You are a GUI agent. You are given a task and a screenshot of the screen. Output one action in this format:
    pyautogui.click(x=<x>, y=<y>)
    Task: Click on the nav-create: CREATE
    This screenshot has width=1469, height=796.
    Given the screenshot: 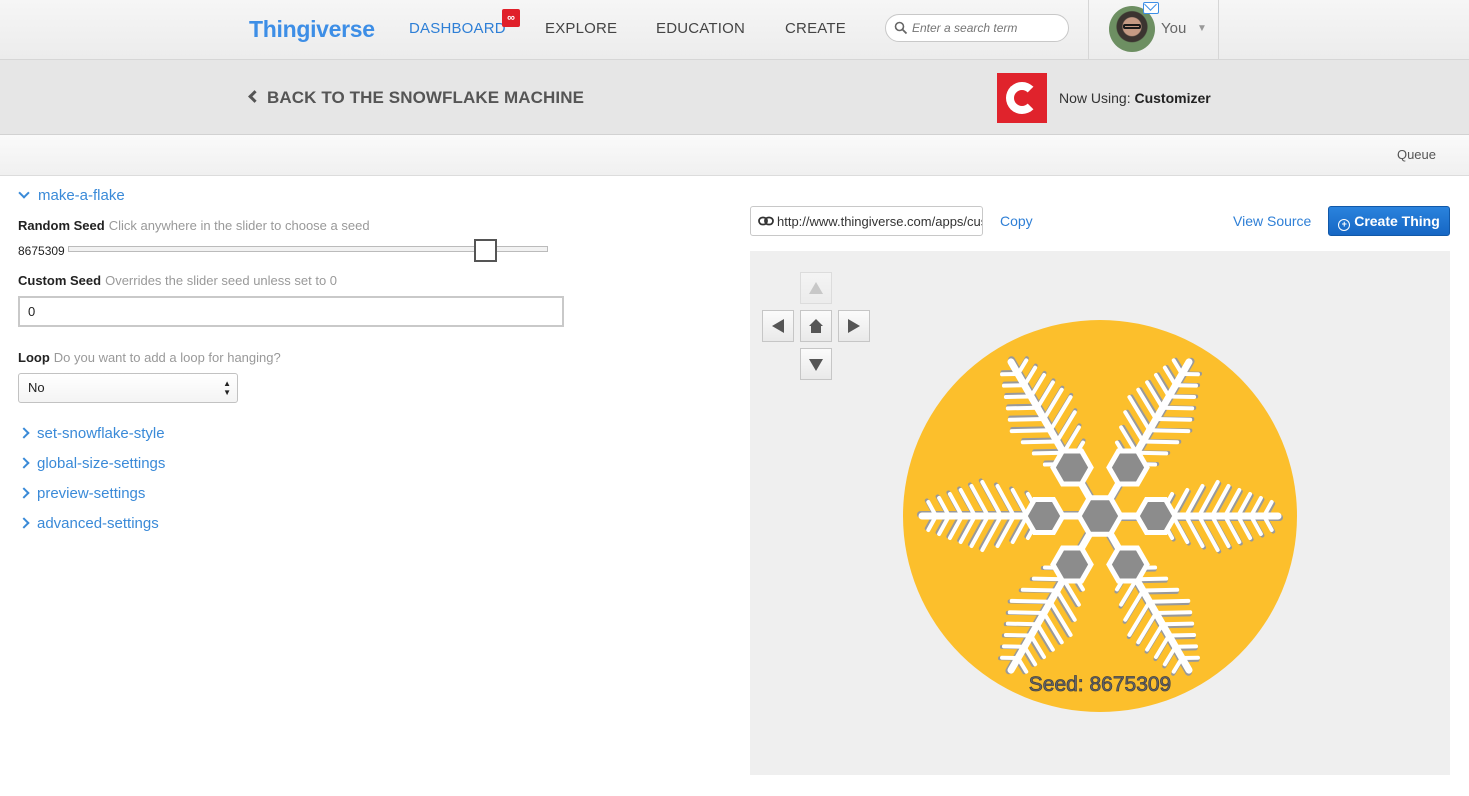 What is the action you would take?
    pyautogui.click(x=815, y=28)
    